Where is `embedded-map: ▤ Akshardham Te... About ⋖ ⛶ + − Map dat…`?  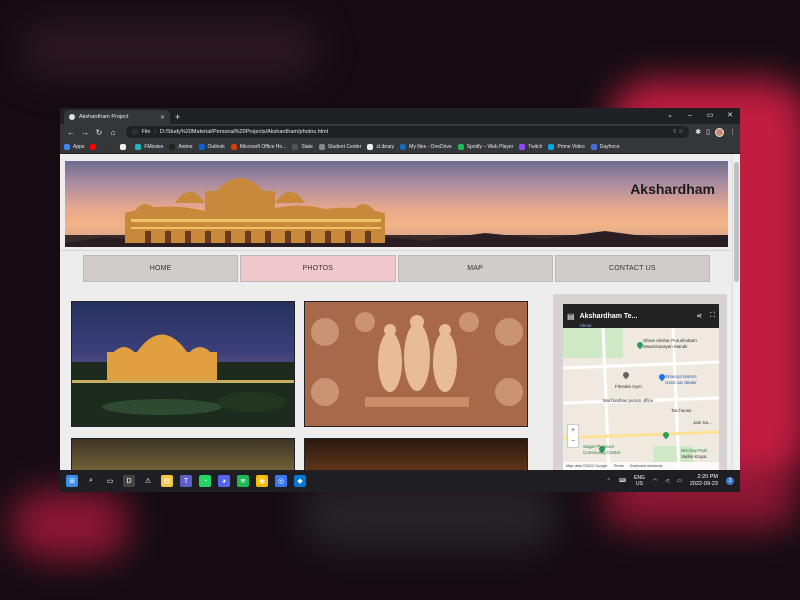
embedded-map: ▤ Akshardham Te... About ⋖ ⛶ + − Map dat… is located at coordinates (641, 387).